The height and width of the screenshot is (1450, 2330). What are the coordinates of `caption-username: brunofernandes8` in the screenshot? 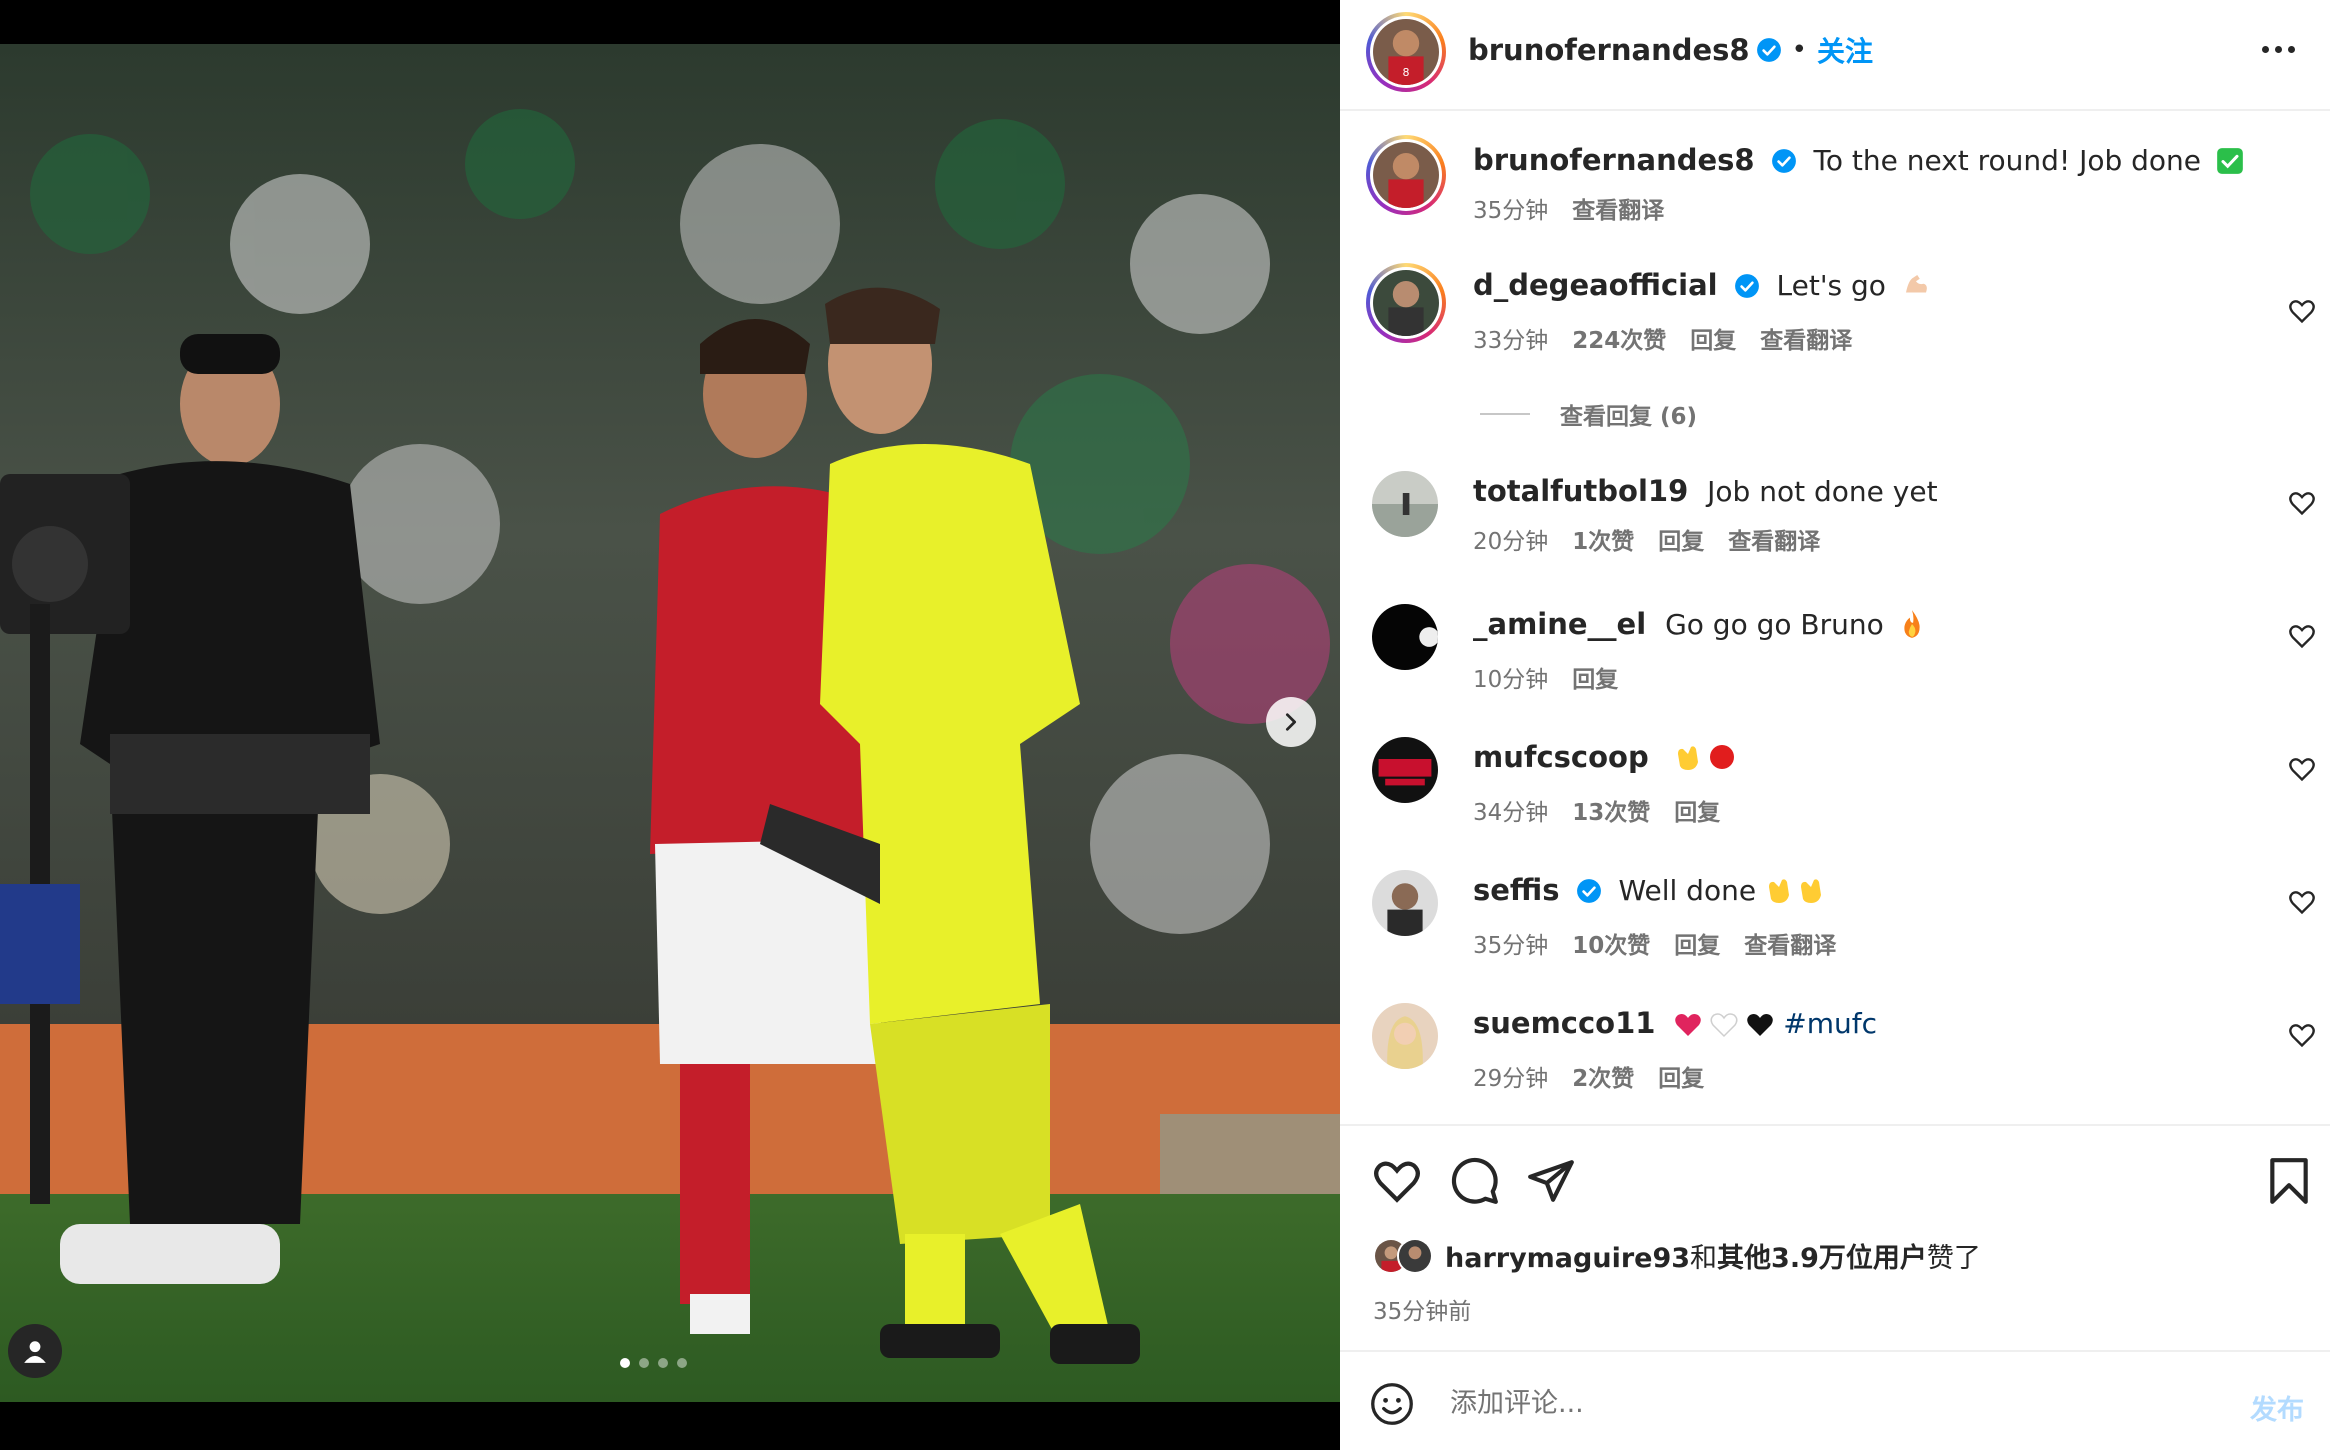 It's located at (1614, 160).